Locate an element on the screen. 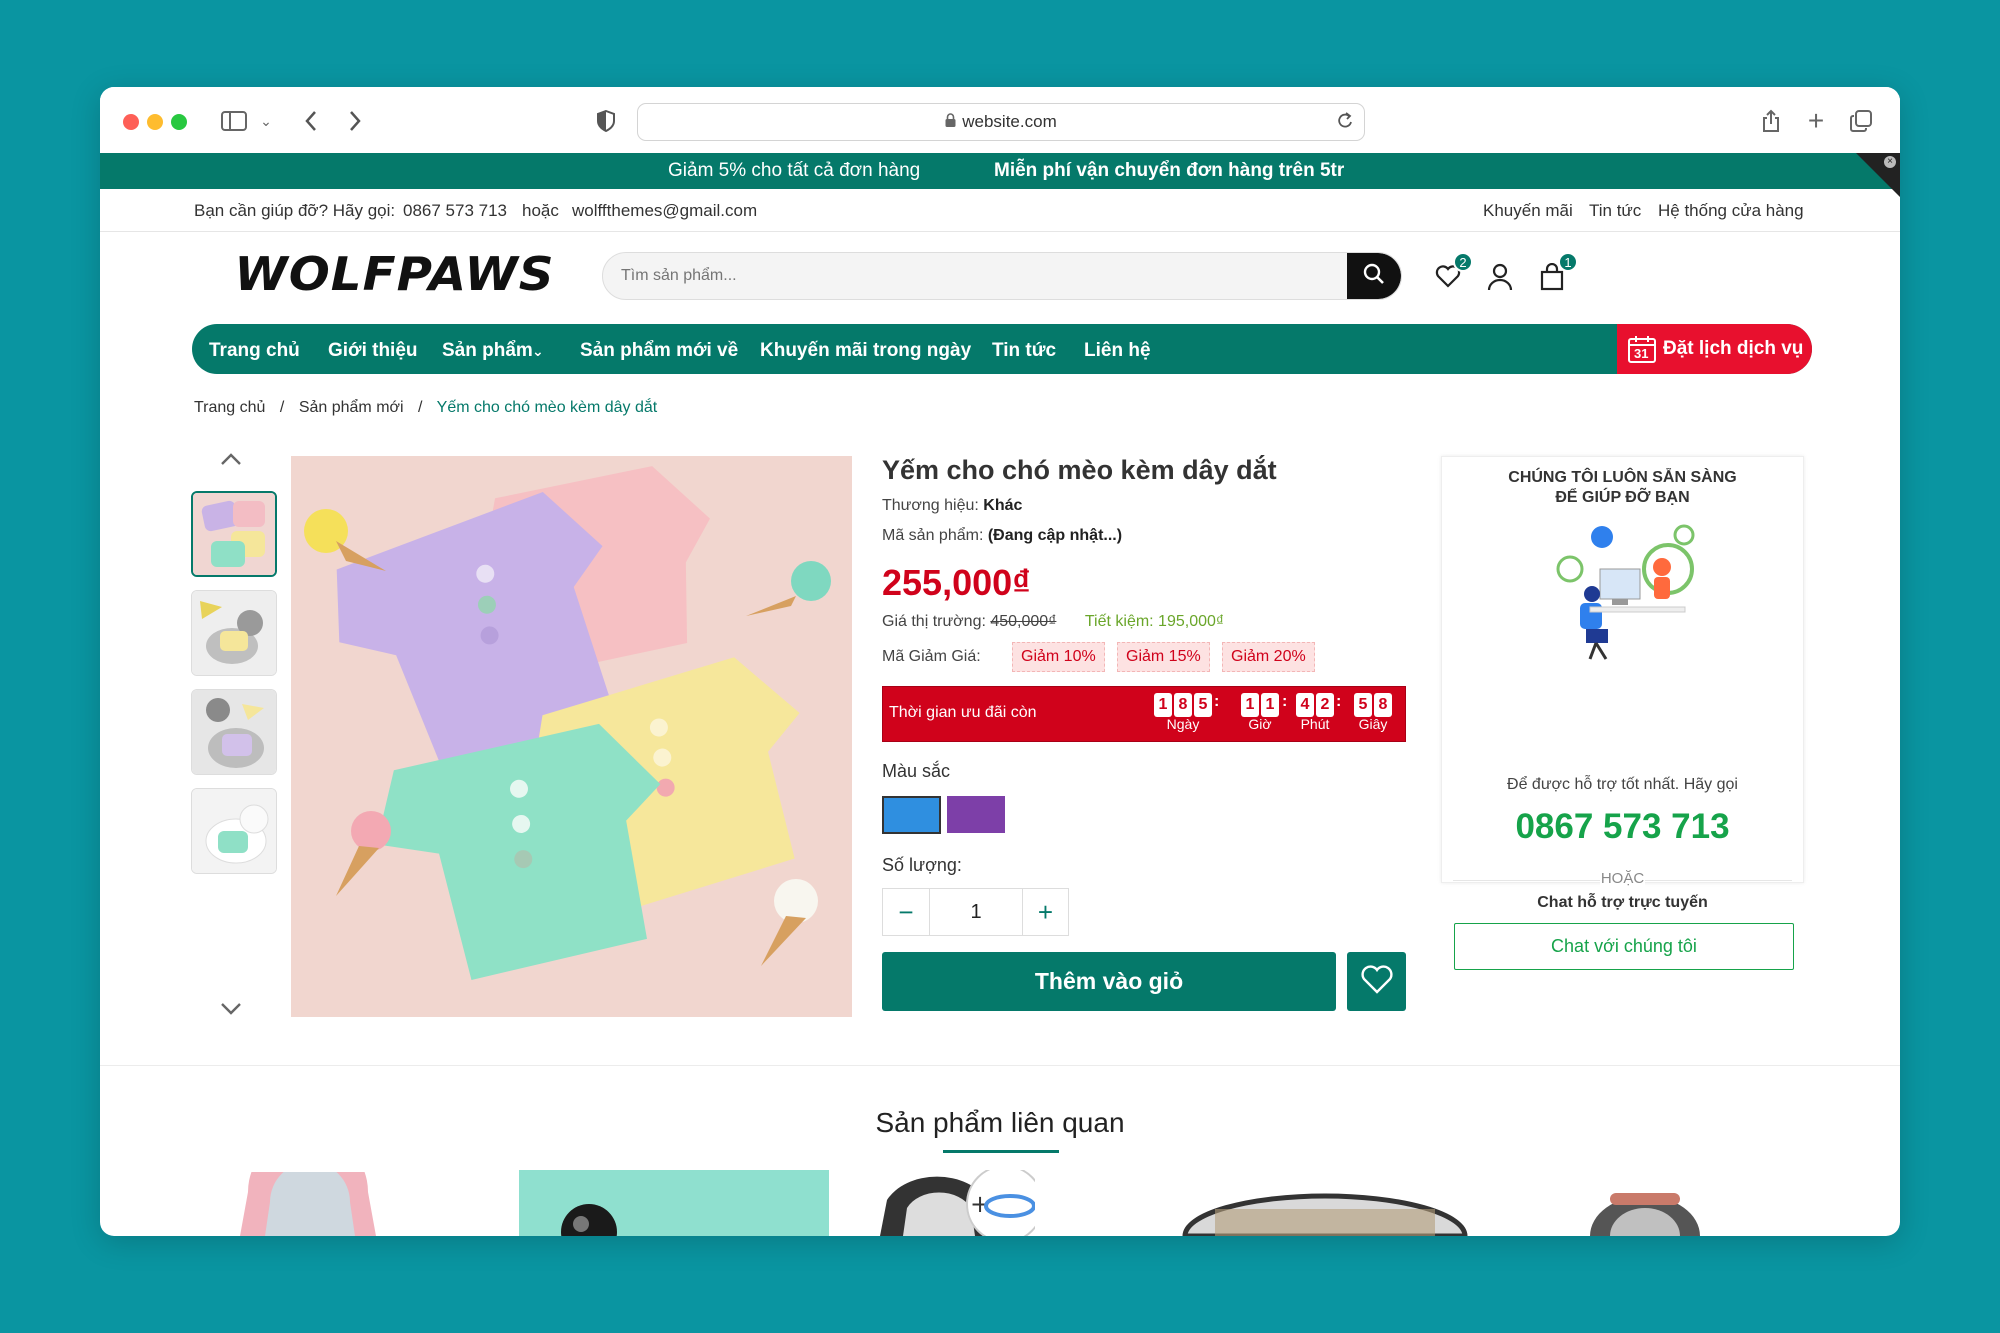 The image size is (2000, 1333). add-to-cart-button: Thêm vào giỏ is located at coordinates (1109, 981).